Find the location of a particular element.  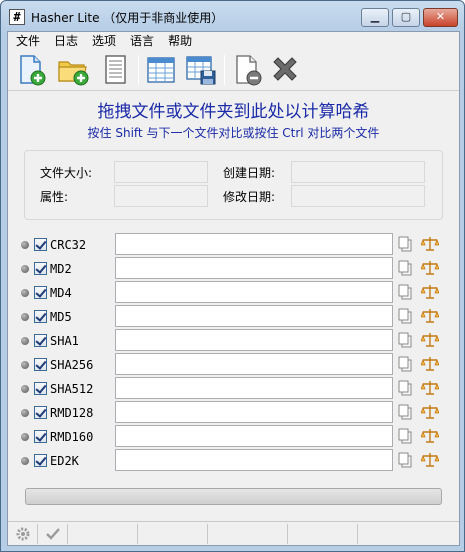

algorithm-label: ED2K is located at coordinates (64, 461).